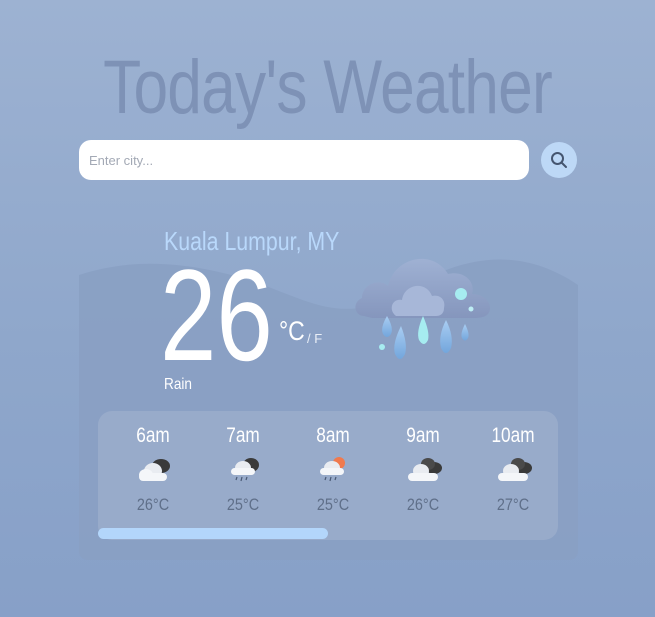 This screenshot has height=617, width=655. I want to click on hourly-time: 8am, so click(333, 435).